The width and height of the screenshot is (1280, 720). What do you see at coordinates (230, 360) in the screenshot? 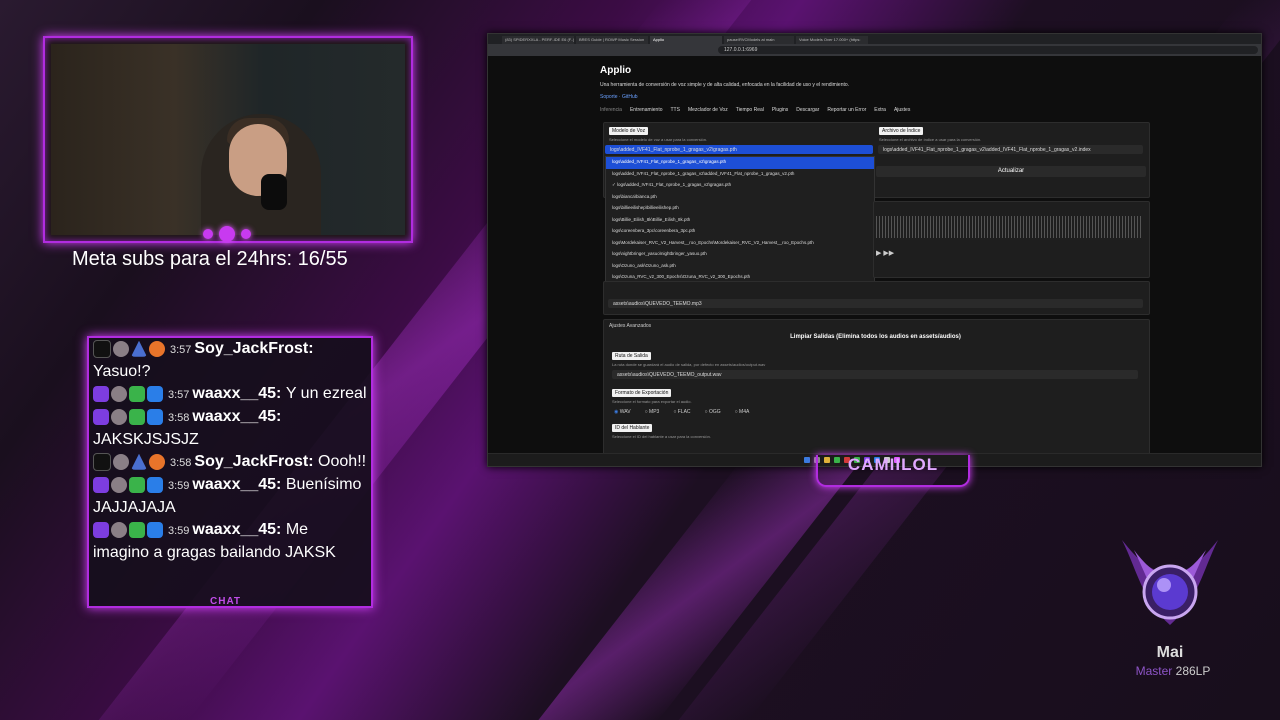
I see `chat-message: 3:57 Soy_JackFrost: Yasuo!?` at bounding box center [230, 360].